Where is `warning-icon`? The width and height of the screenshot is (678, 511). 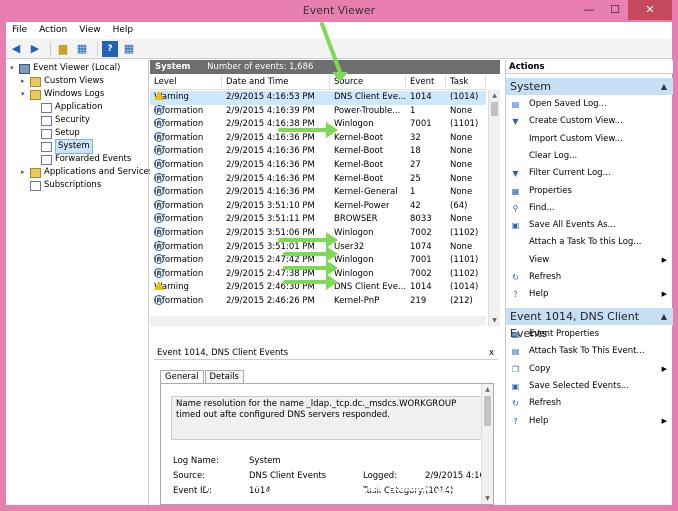 warning-icon is located at coordinates (159, 286).